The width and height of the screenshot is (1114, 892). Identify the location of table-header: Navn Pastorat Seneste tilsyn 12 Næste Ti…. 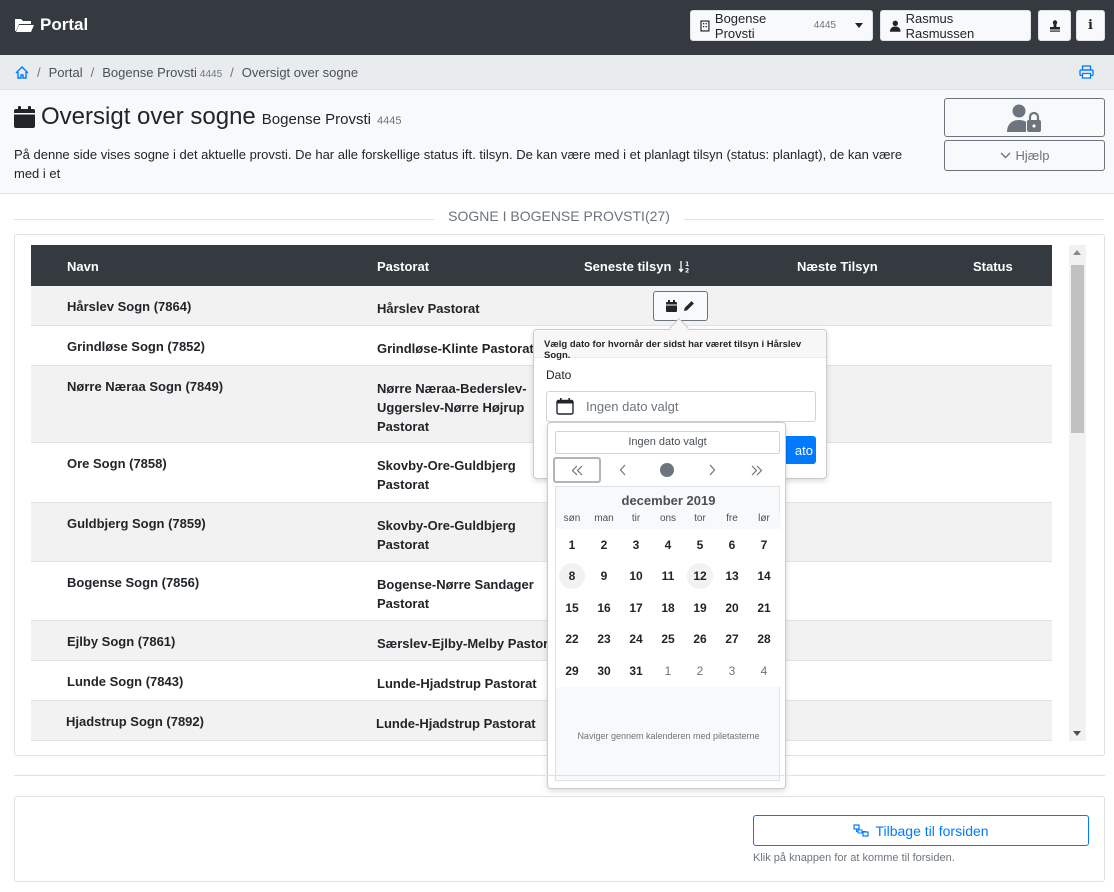
(541, 265).